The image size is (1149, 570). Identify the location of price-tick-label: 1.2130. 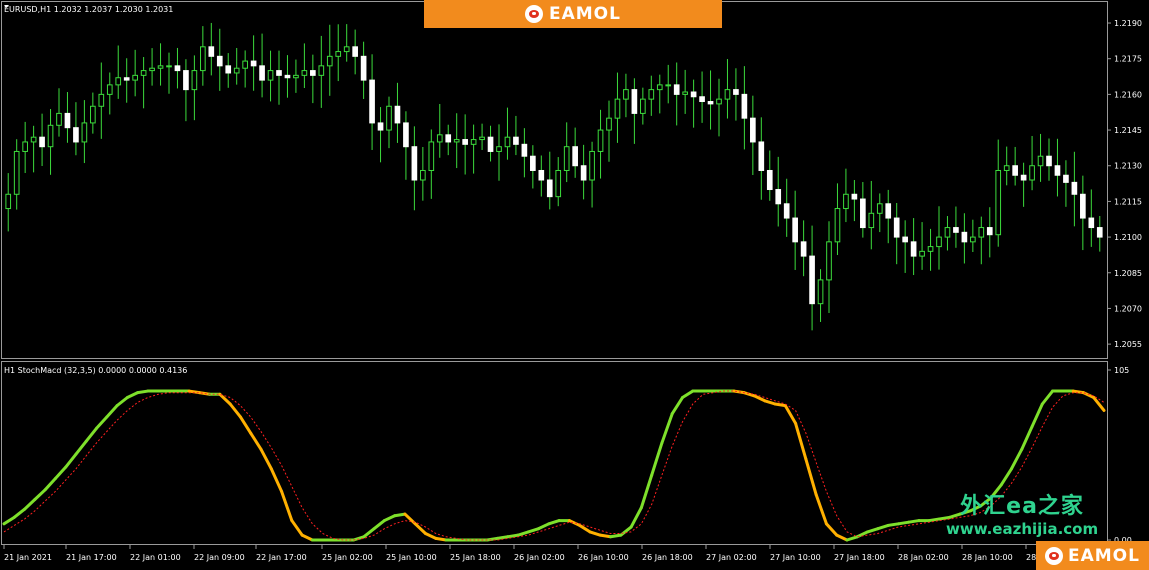
(1128, 166).